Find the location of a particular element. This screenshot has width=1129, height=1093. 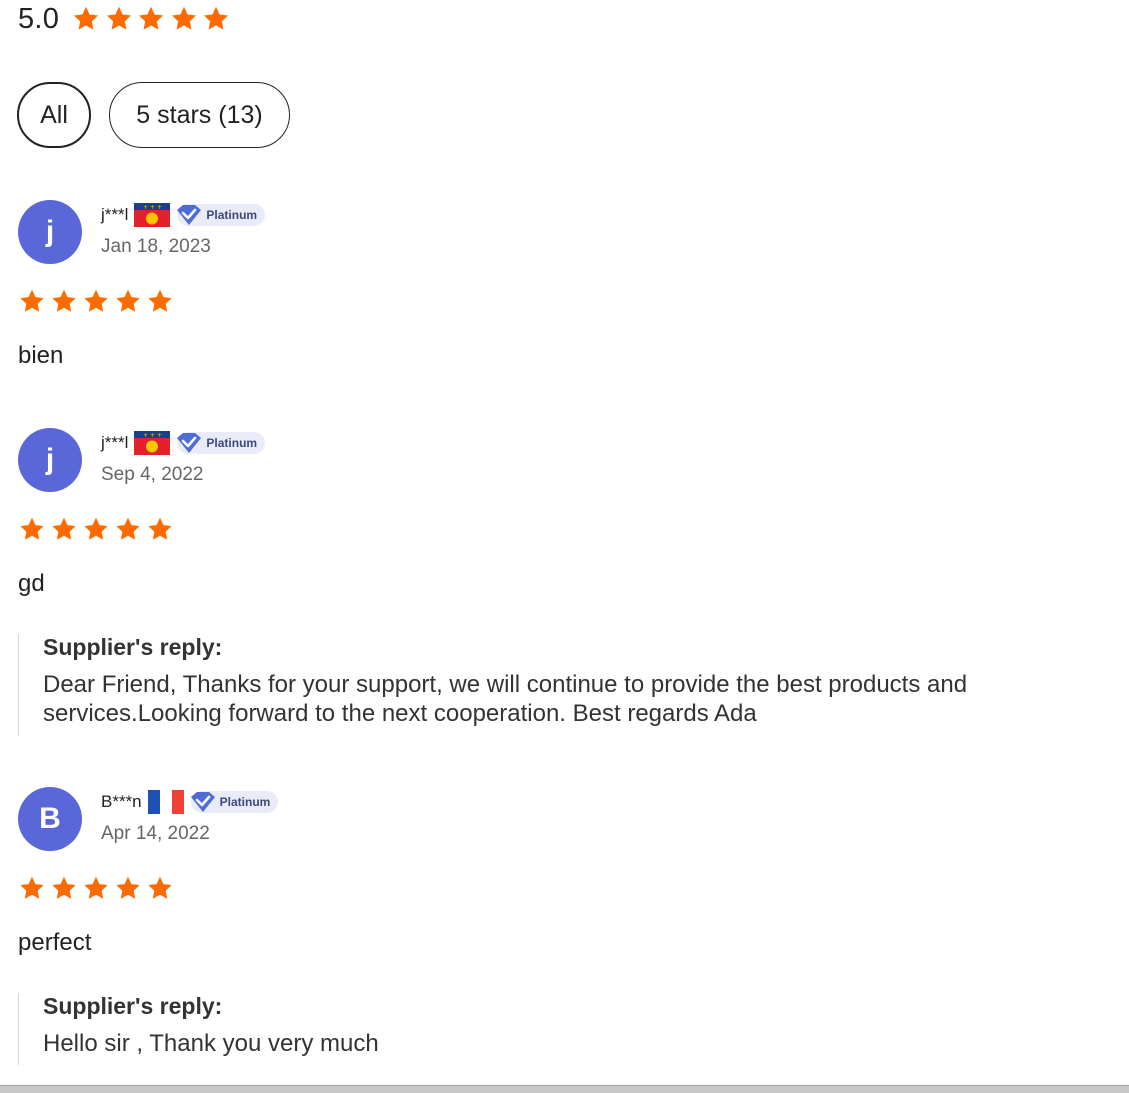

rating-filters: All 5 stars (13) is located at coordinates (162, 115).